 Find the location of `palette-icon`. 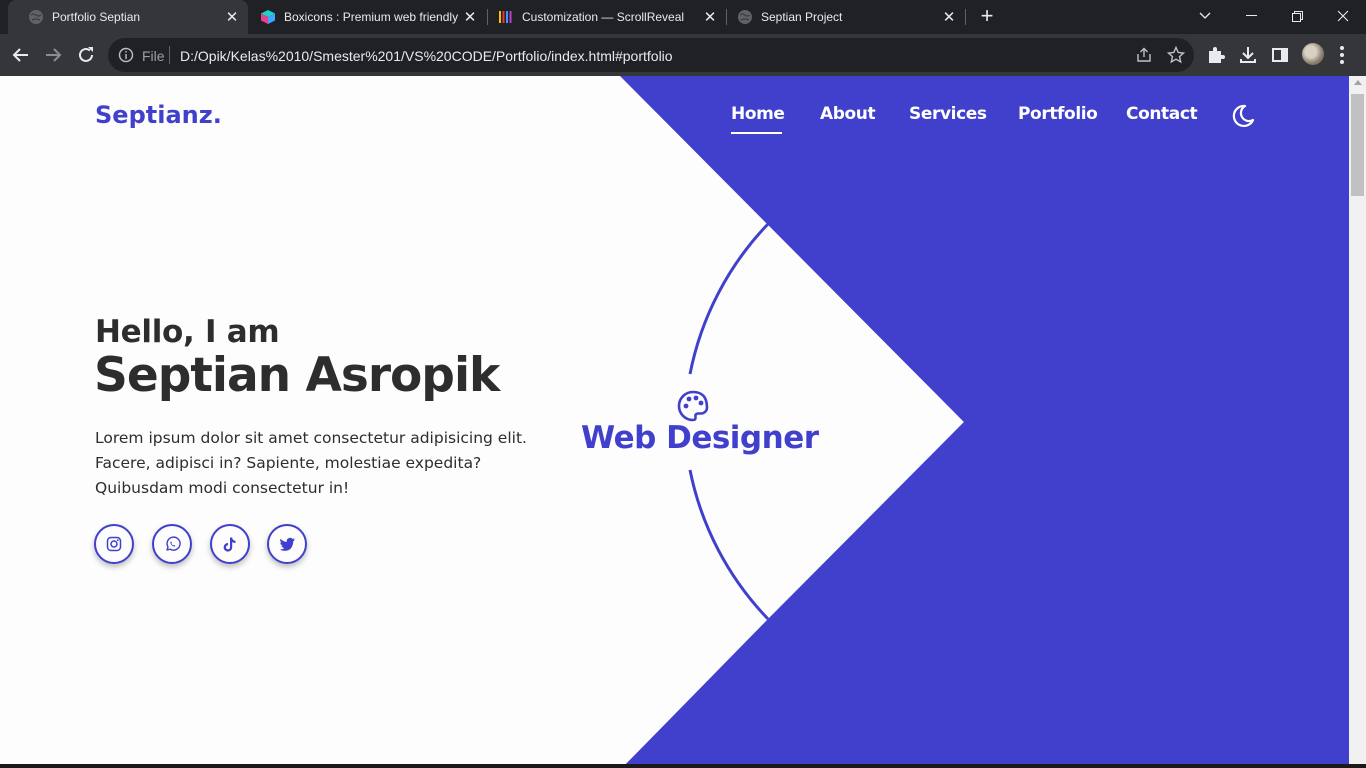

palette-icon is located at coordinates (693, 406).